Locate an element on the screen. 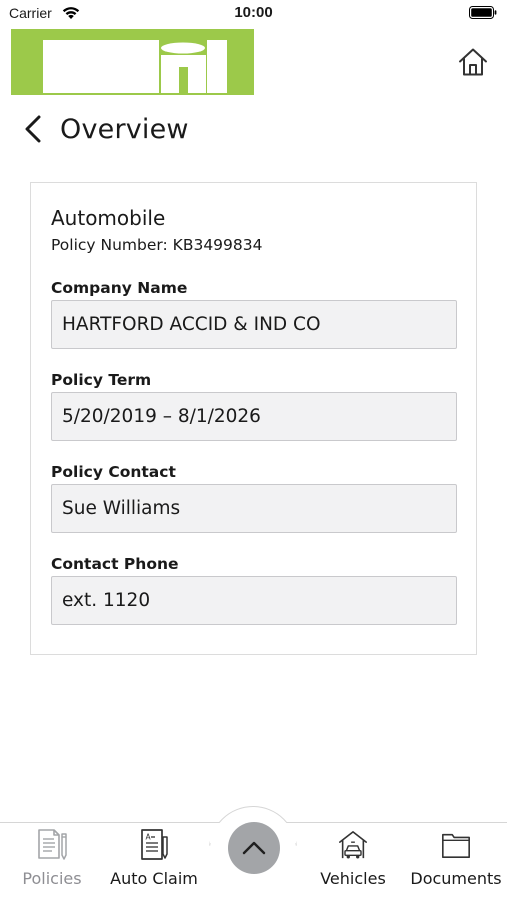 The image size is (507, 900). folder-icon is located at coordinates (456, 845).